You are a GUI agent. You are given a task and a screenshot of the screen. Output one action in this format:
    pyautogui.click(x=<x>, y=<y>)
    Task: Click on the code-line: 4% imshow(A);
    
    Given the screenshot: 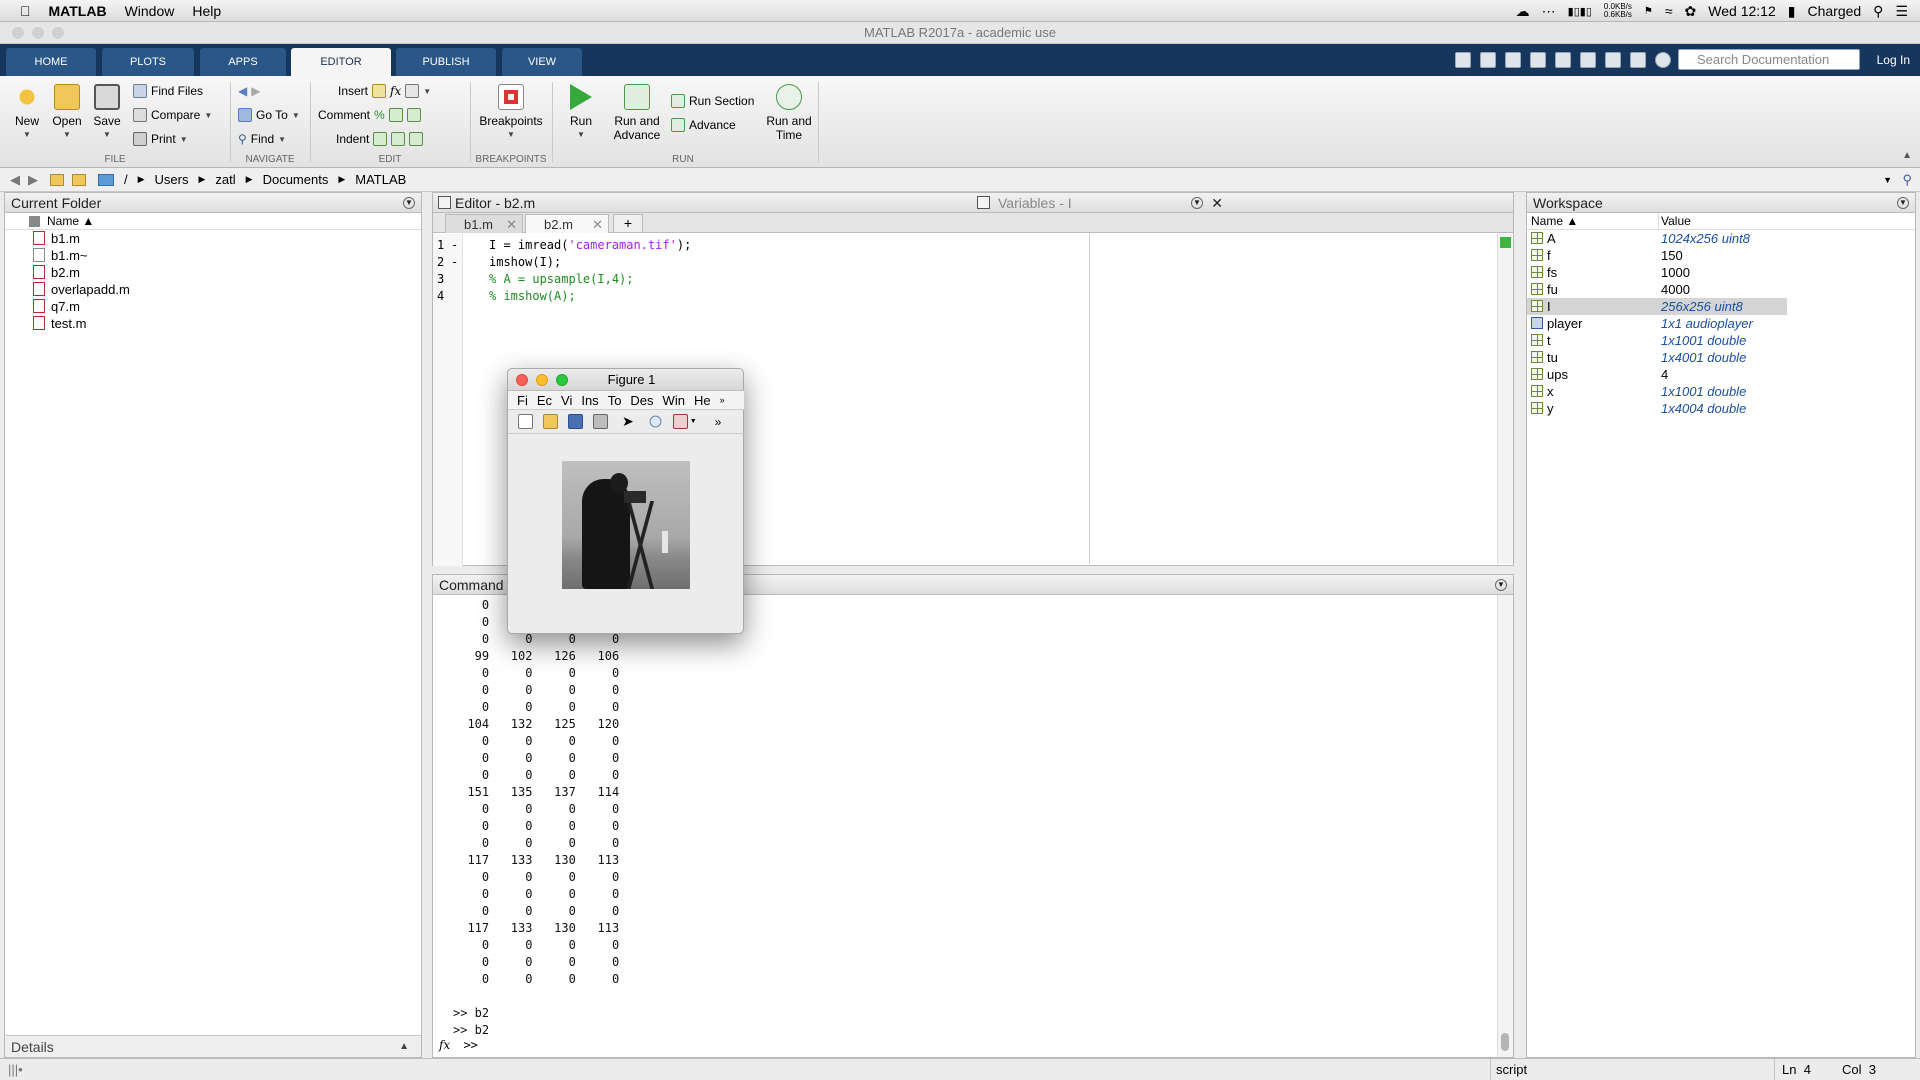 What is the action you would take?
    pyautogui.click(x=973, y=296)
    